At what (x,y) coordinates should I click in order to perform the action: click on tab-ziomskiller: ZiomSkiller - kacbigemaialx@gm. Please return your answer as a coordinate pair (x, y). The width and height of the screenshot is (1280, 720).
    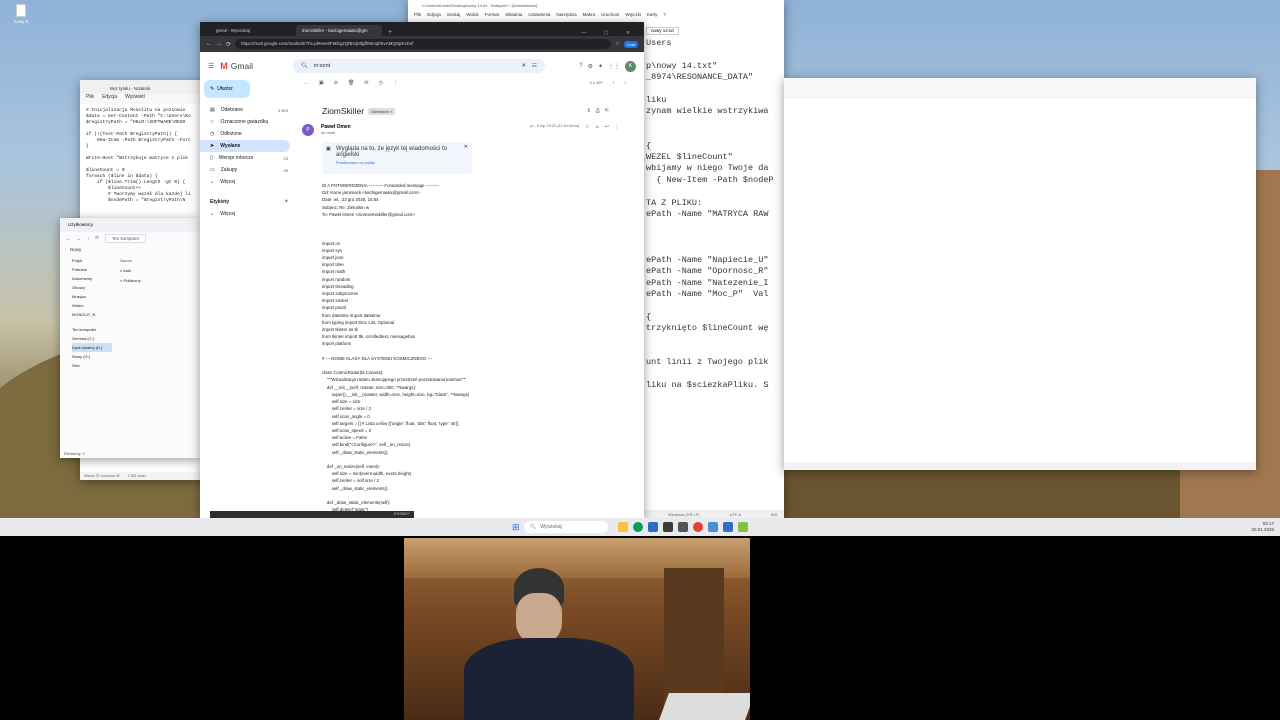
    Looking at the image, I should click on (339, 30).